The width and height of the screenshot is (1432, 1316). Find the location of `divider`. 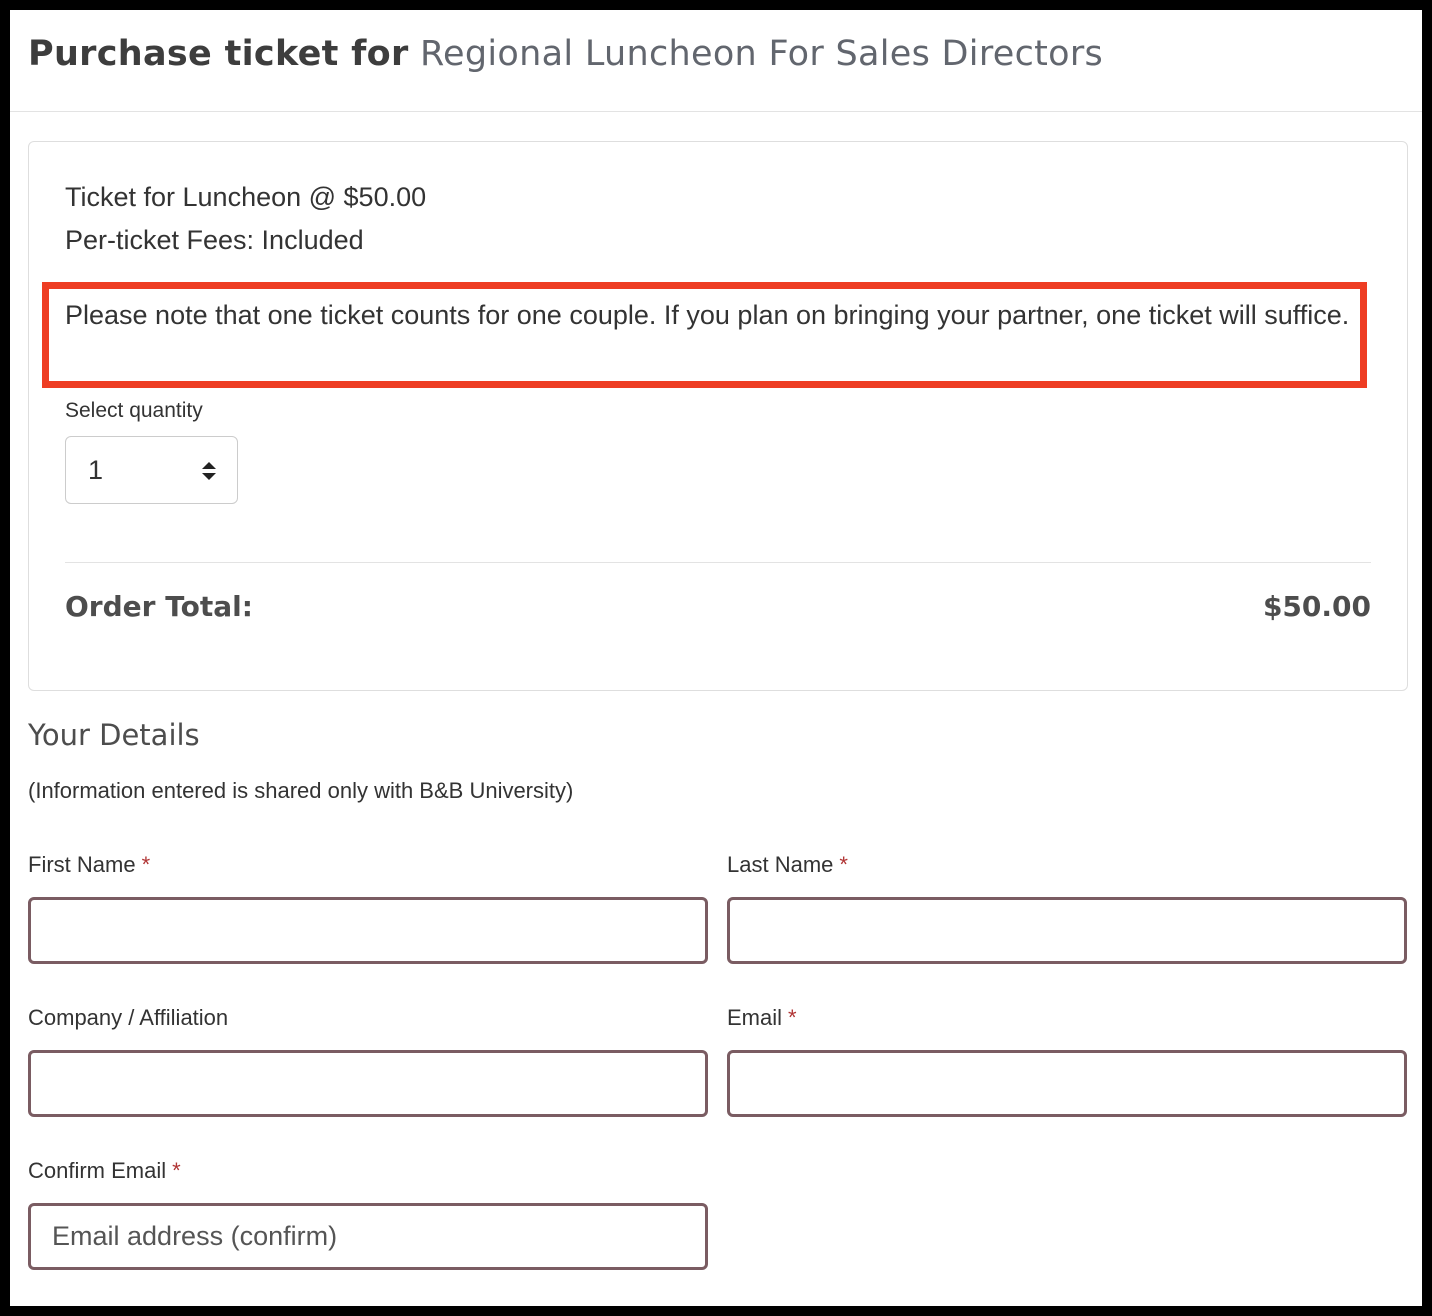

divider is located at coordinates (718, 562).